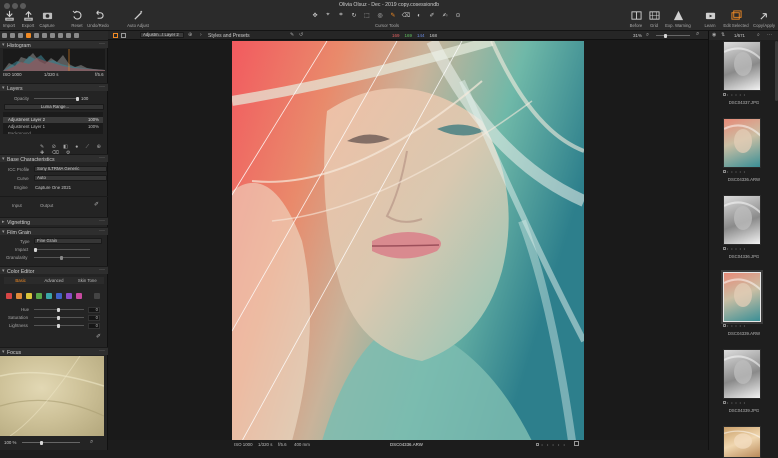 Image resolution: width=778 pixels, height=458 pixels. I want to click on granularity-knob, so click(61, 257).